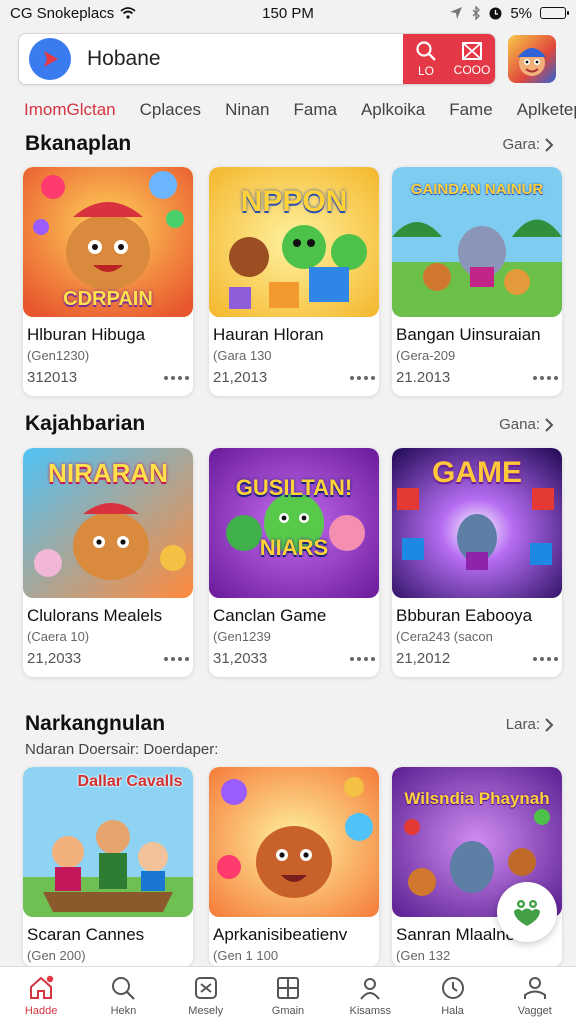 The image size is (576, 1024). I want to click on game-thumbnail: Dallar Cavalls, so click(108, 842).